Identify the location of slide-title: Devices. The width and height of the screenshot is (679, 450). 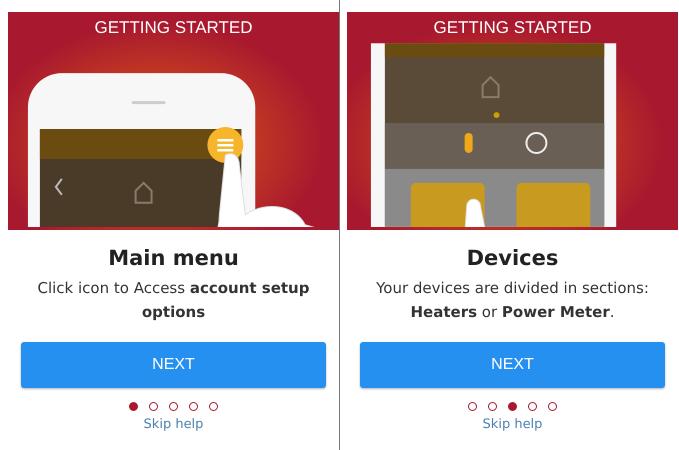
(512, 258).